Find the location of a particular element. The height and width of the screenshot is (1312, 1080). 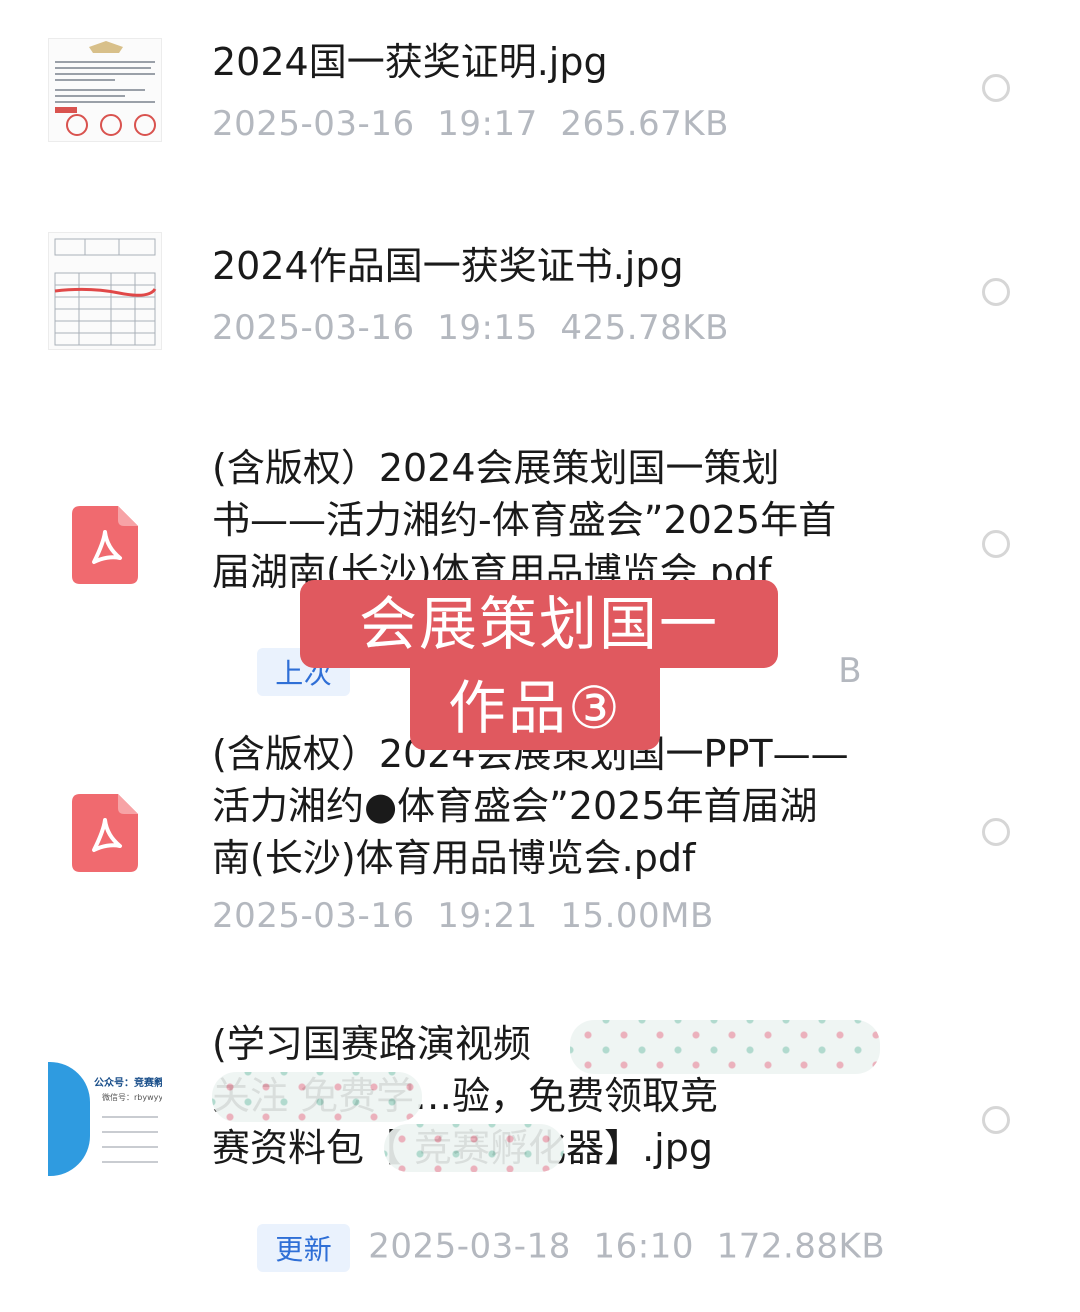

file-title: 2024作品国一获奖证书.jpg is located at coordinates (448, 266).